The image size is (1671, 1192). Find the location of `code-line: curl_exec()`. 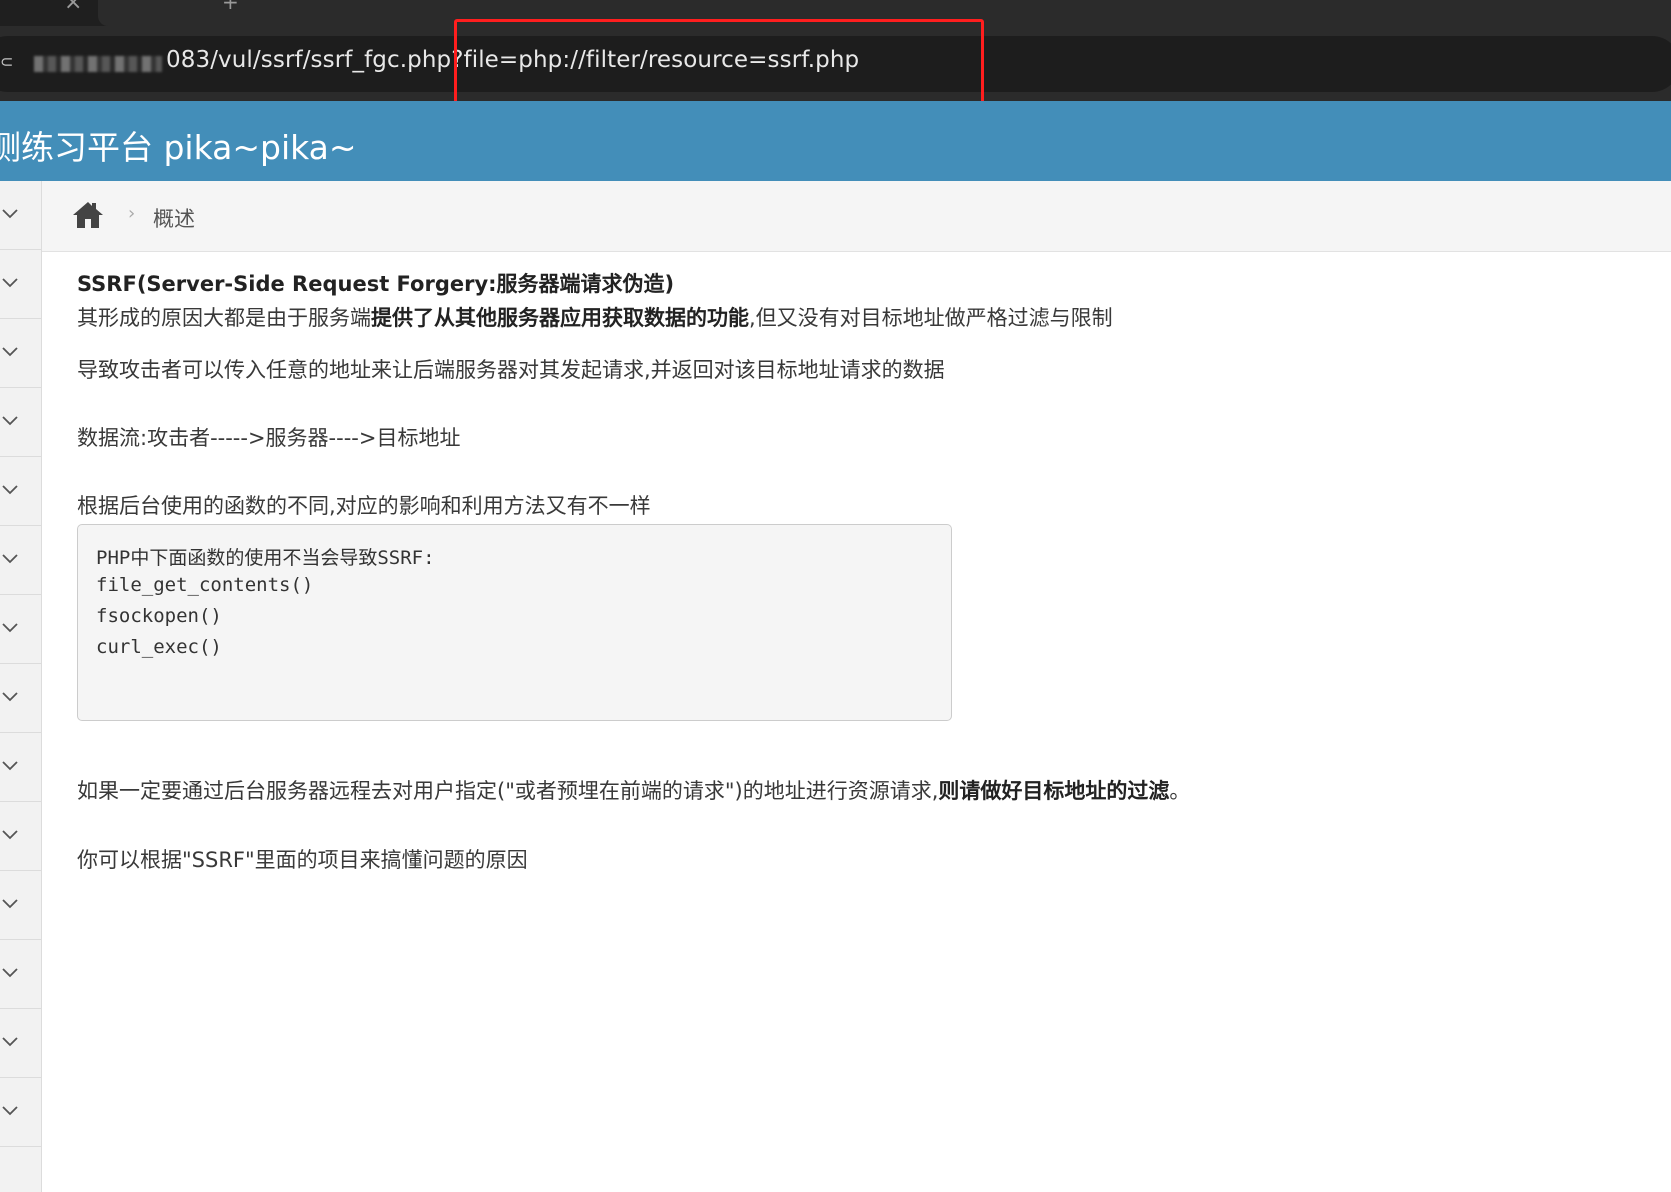

code-line: curl_exec() is located at coordinates (159, 647).